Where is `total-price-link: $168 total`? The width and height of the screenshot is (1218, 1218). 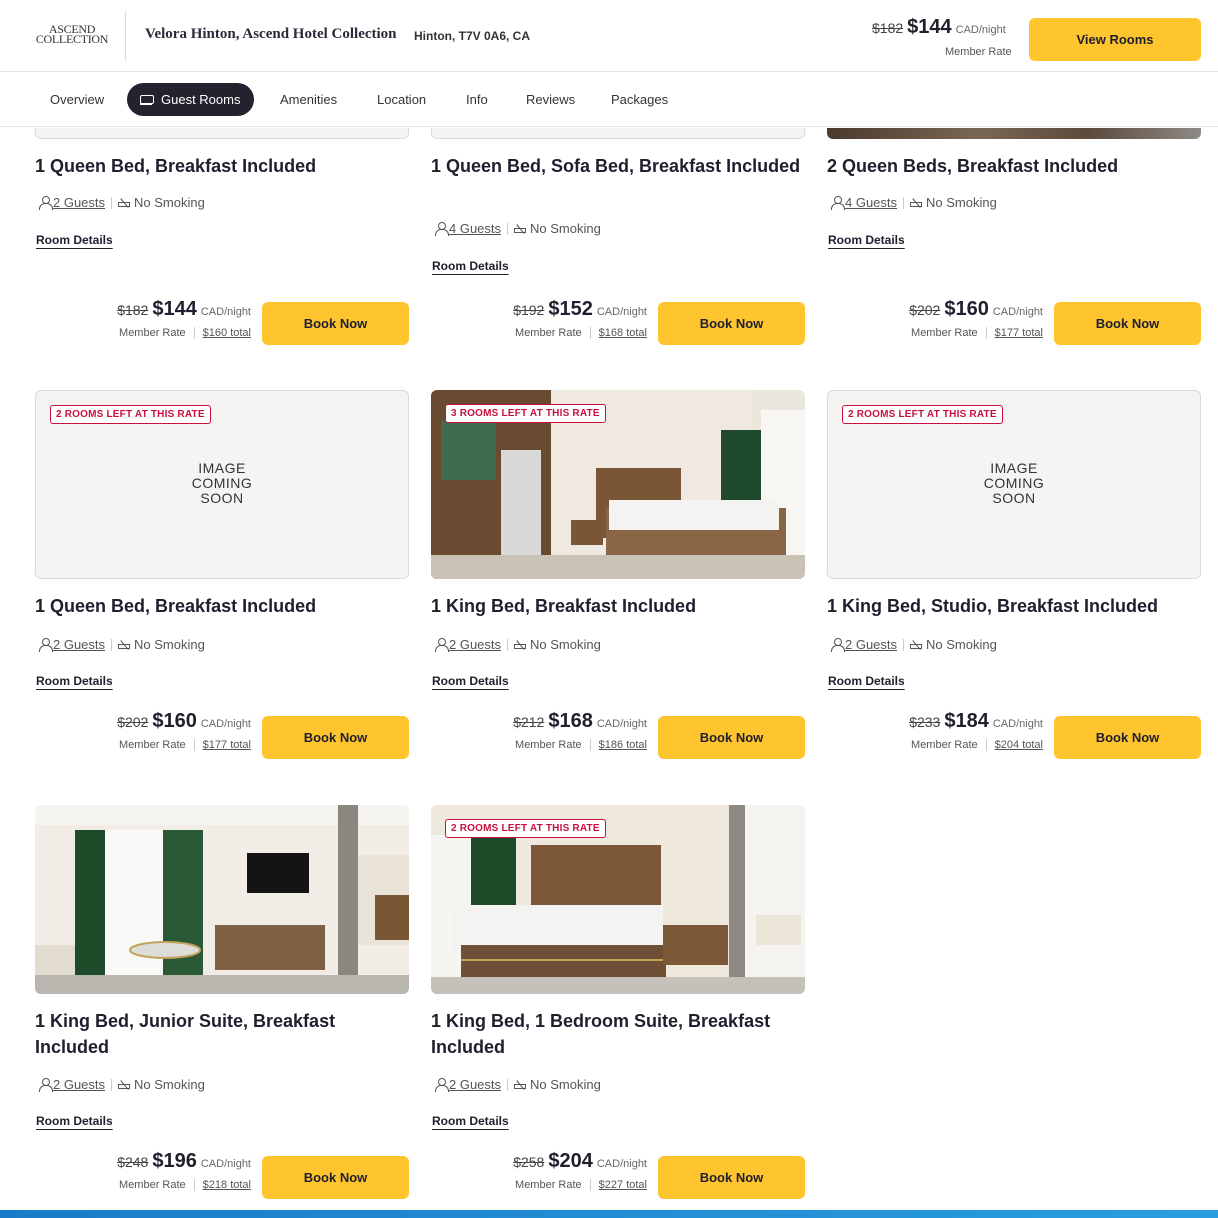 total-price-link: $168 total is located at coordinates (623, 333).